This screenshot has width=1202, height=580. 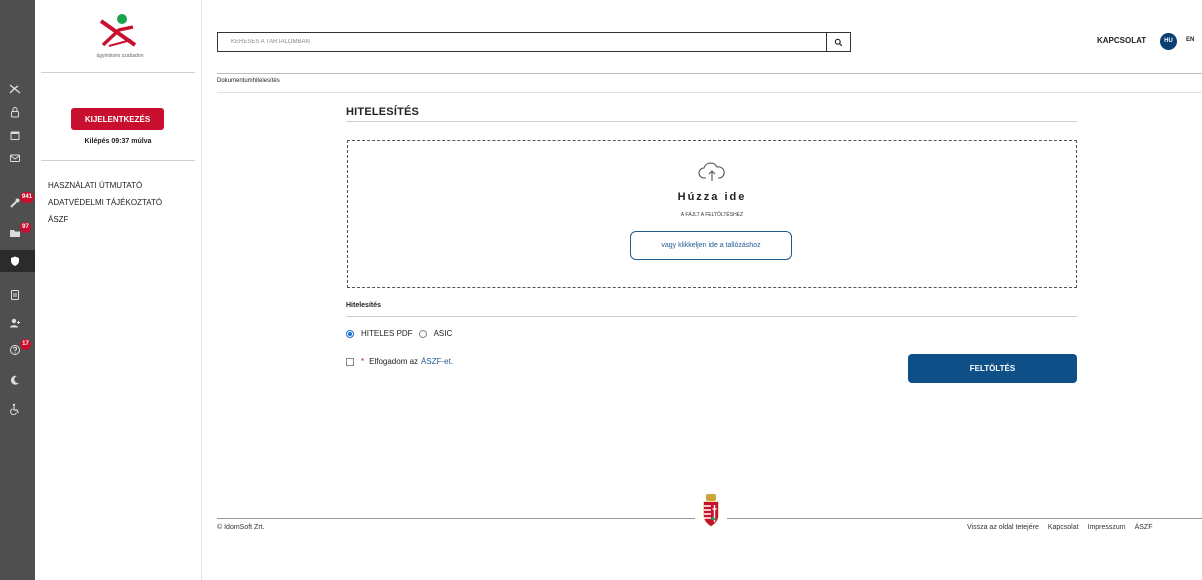 I want to click on breadcrumb: Dokumentumhitelesítés, so click(x=248, y=81).